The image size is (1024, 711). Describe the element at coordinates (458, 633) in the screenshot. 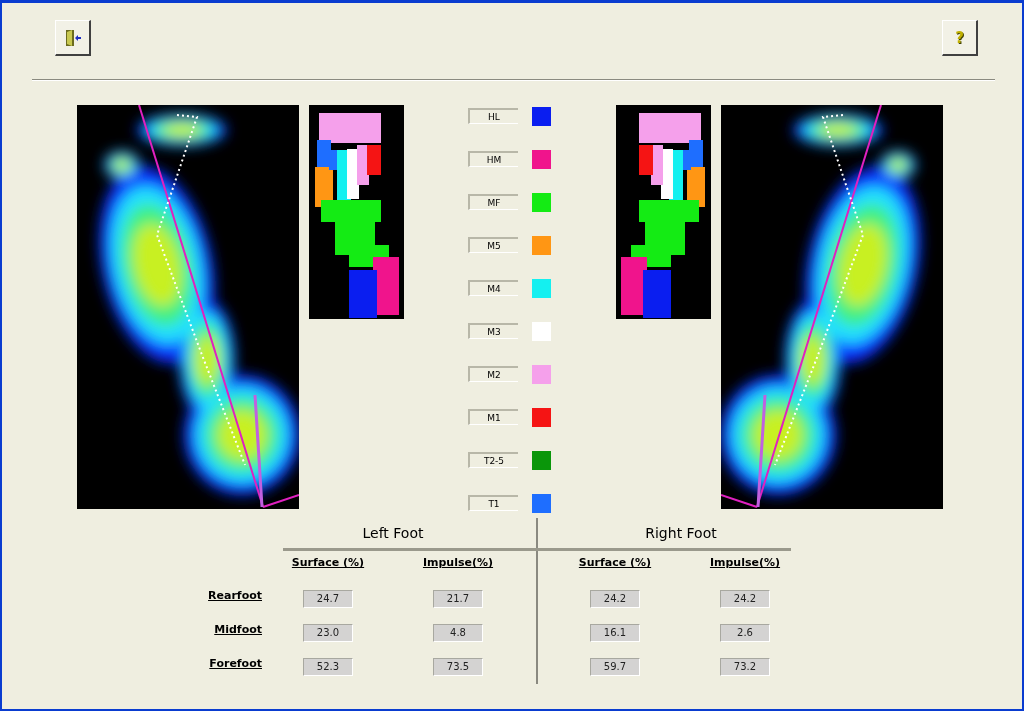

I see `value-field: 4.8` at that location.